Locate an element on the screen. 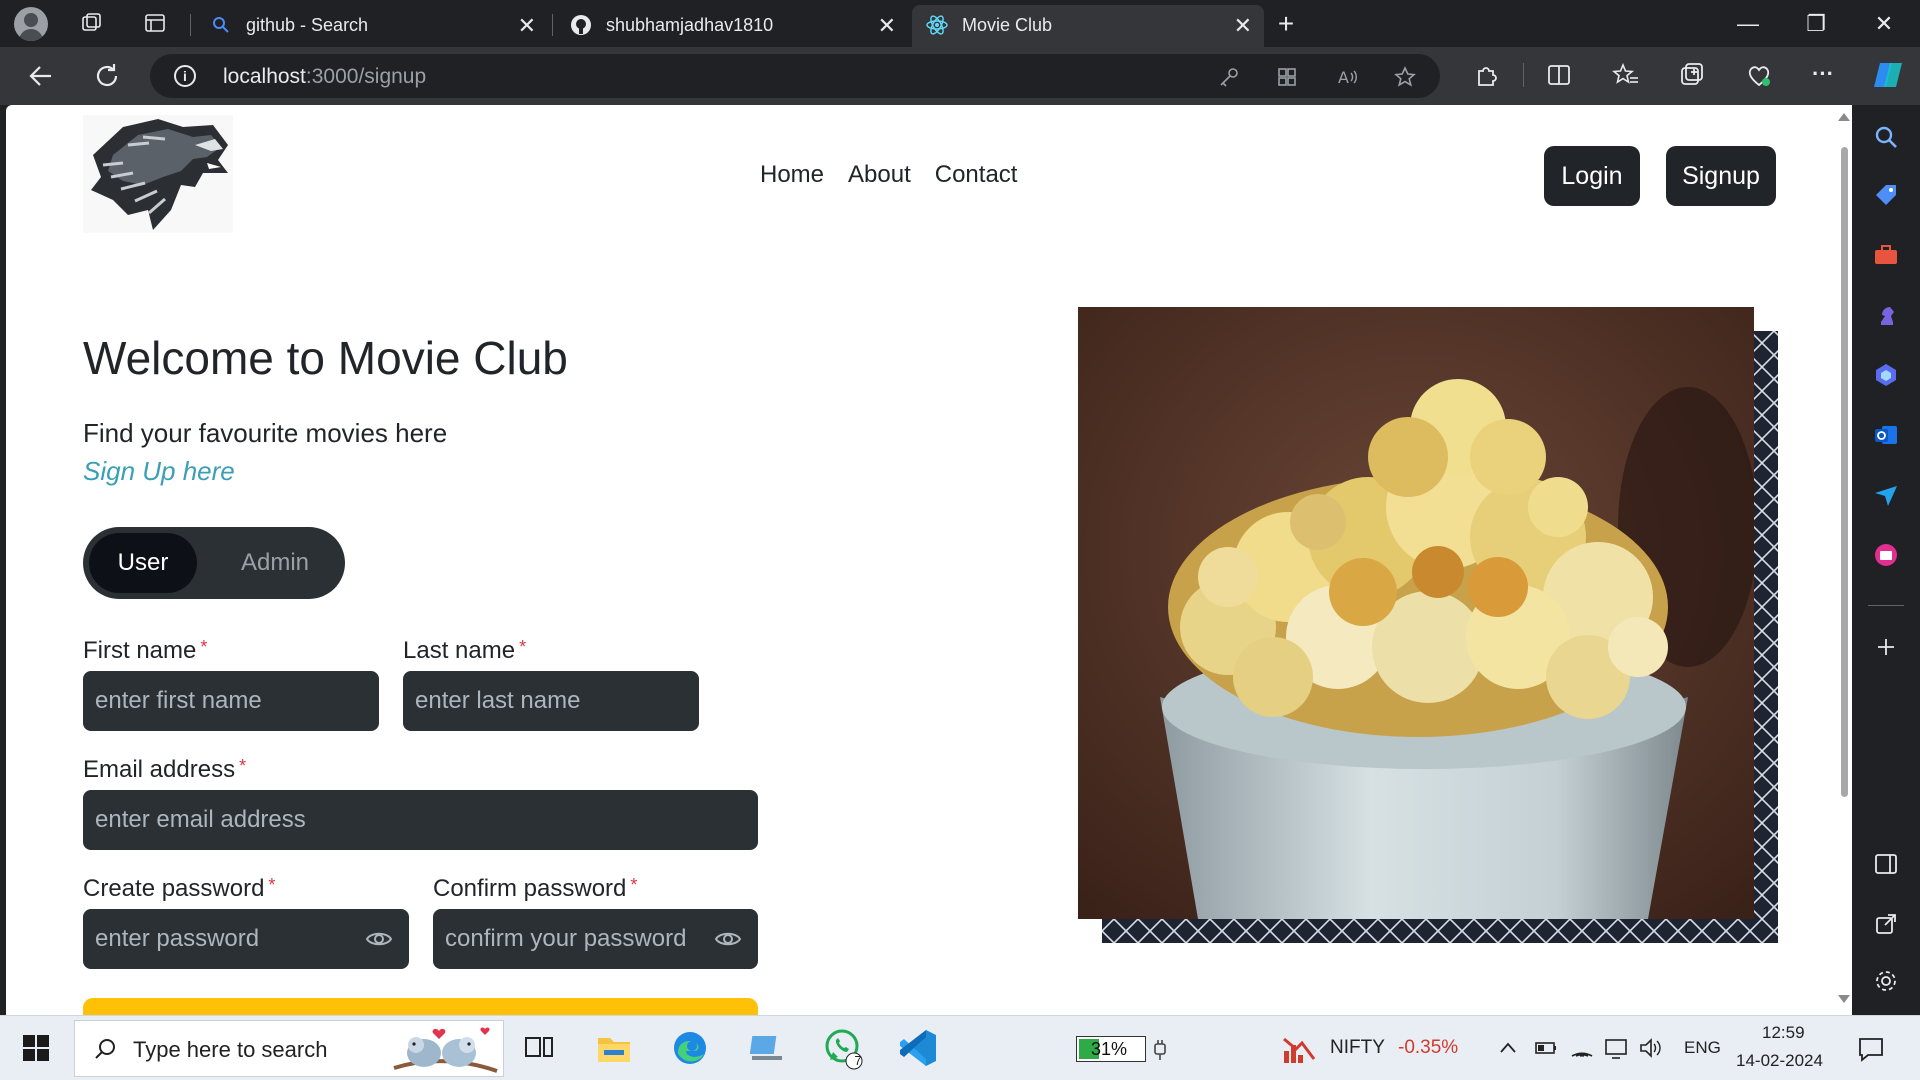 The height and width of the screenshot is (1080, 1920). windows-start-icon is located at coordinates (36, 1048).